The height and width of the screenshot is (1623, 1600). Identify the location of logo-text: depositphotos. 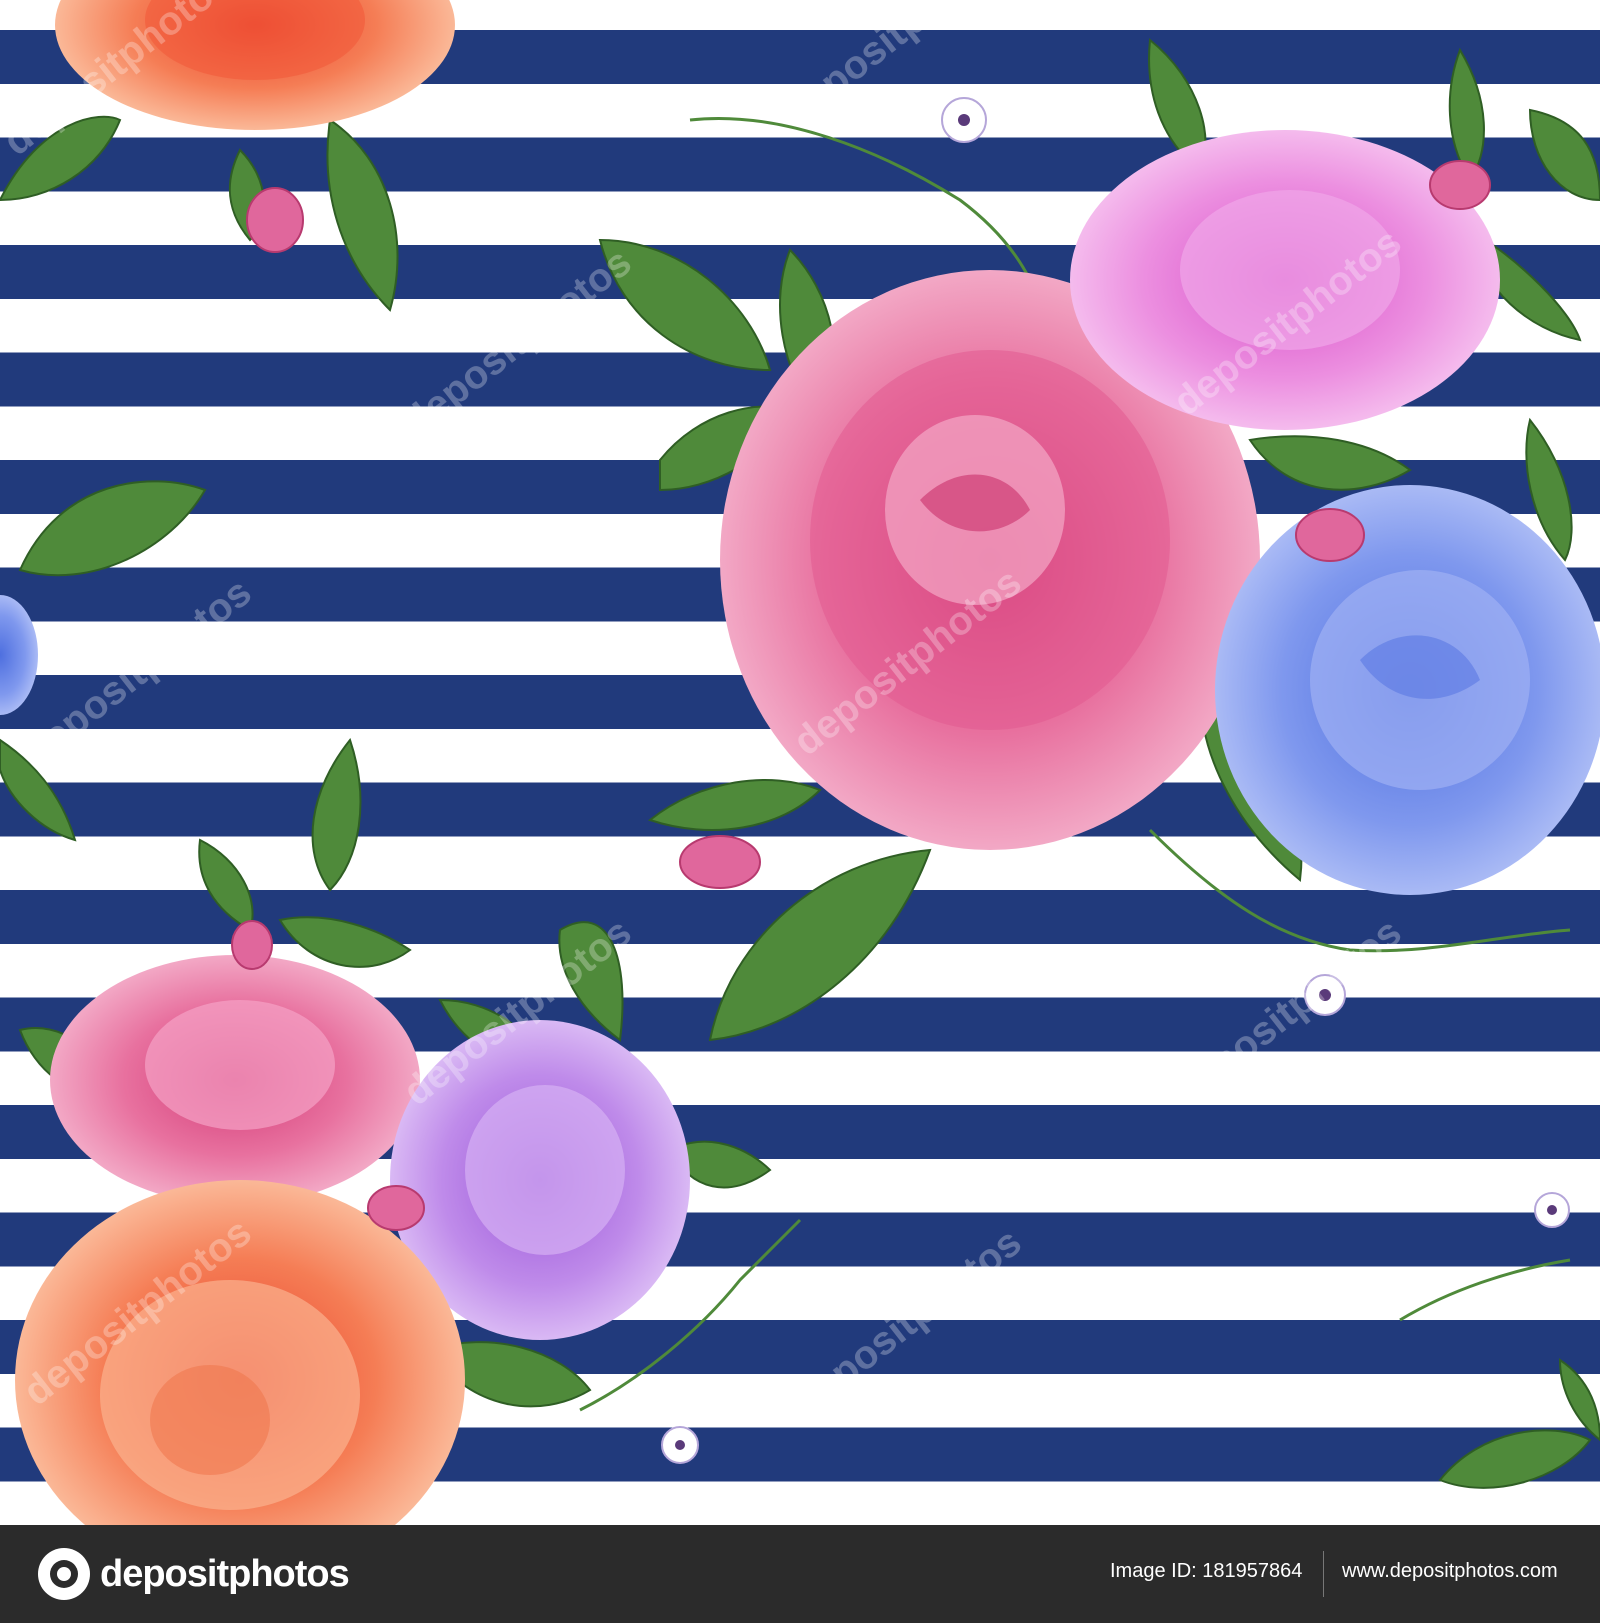
(225, 1573).